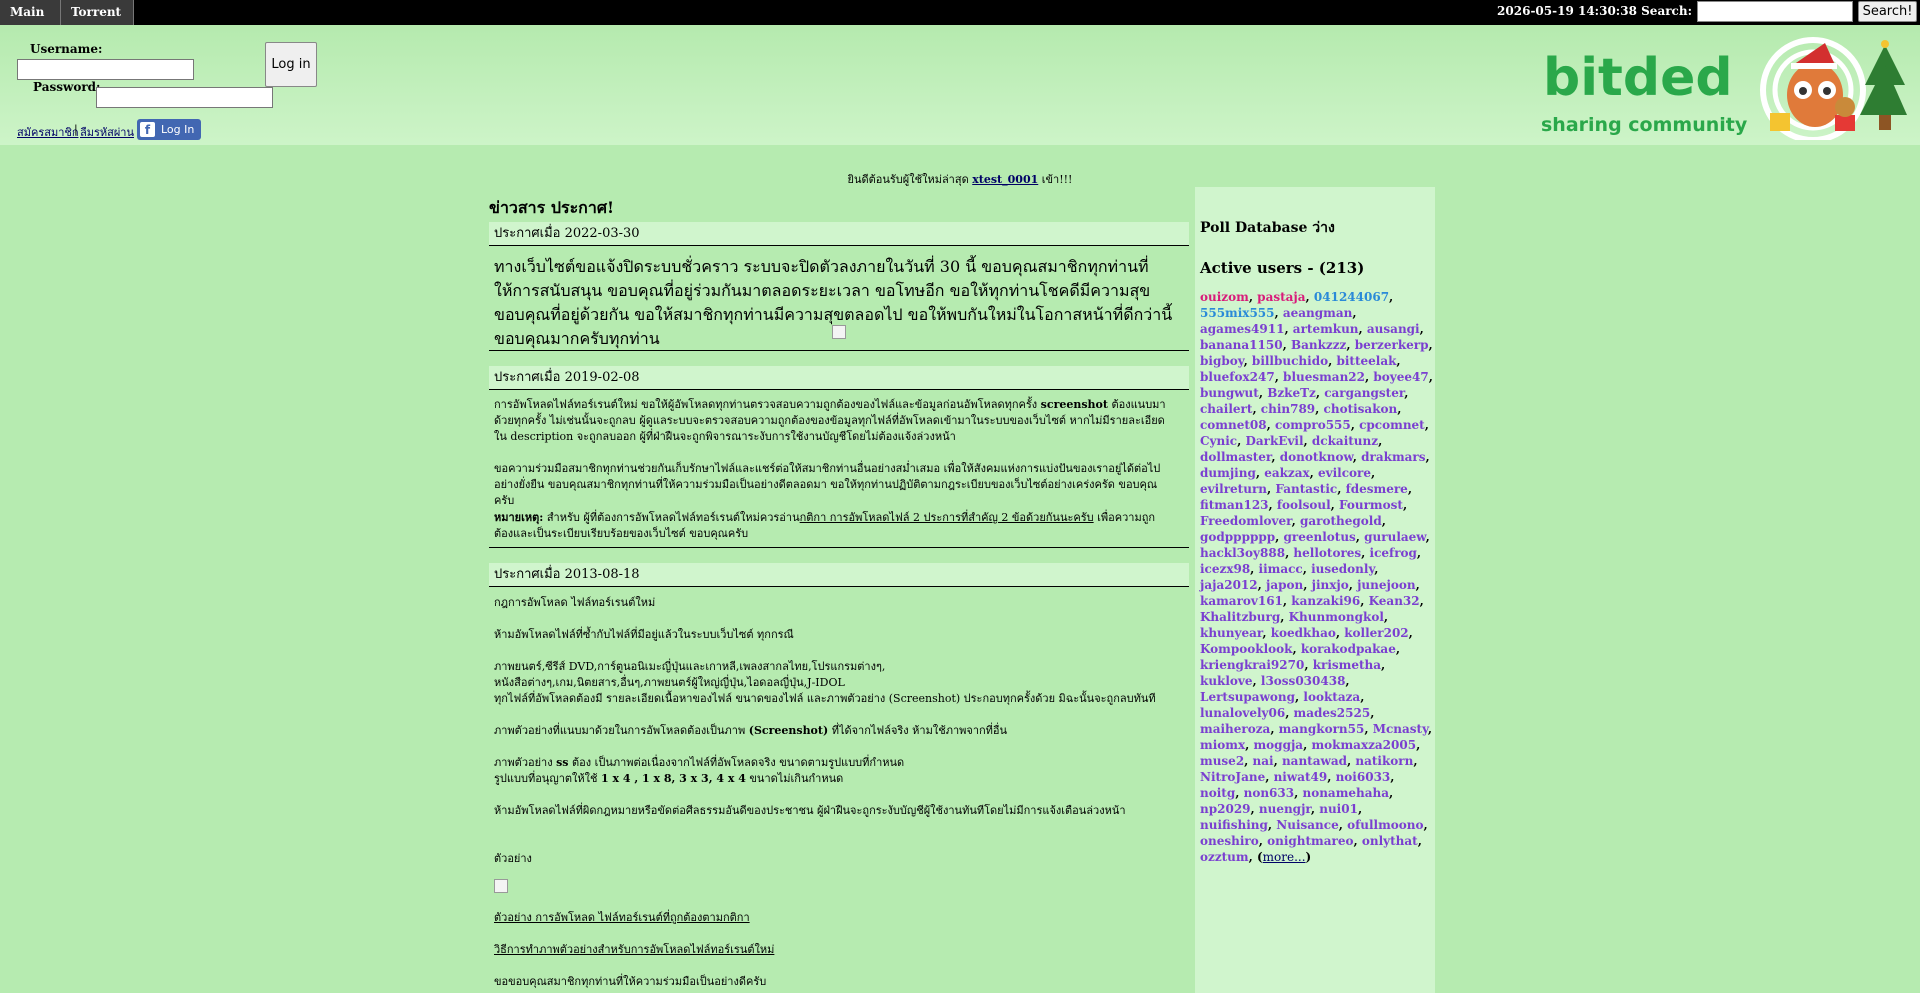  Describe the element at coordinates (107, 132) in the screenshot. I see `forgot-password-link: ลืมรหัสผ่าน` at that location.